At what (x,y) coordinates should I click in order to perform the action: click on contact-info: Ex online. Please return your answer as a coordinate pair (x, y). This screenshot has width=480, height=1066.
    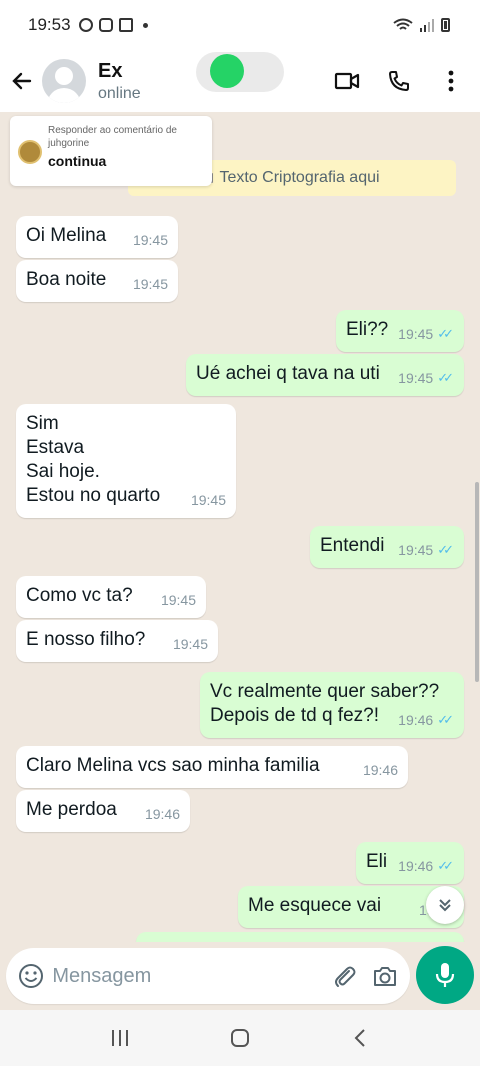
    Looking at the image, I should click on (119, 81).